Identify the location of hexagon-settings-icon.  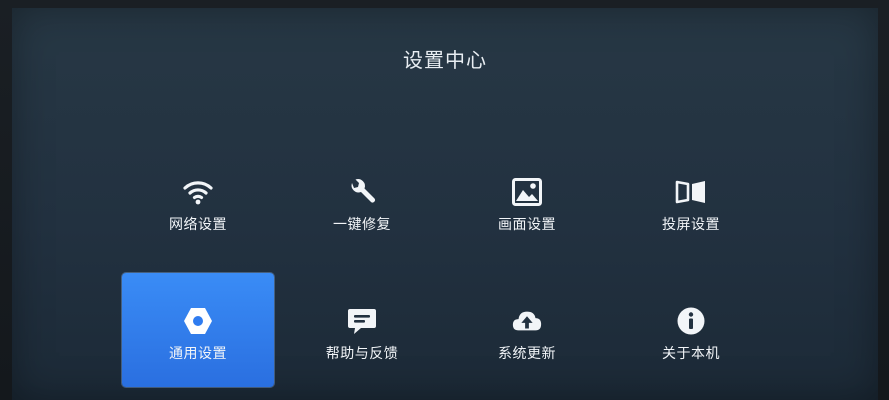
(198, 321).